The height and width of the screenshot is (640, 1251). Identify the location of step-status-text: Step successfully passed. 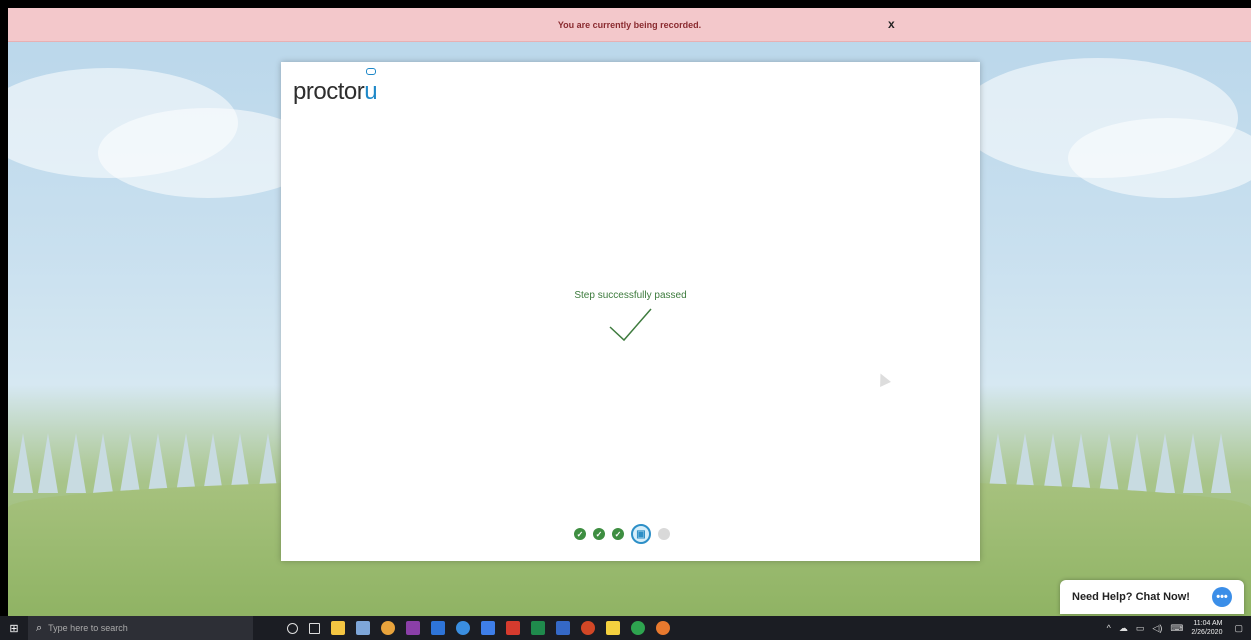
(630, 295).